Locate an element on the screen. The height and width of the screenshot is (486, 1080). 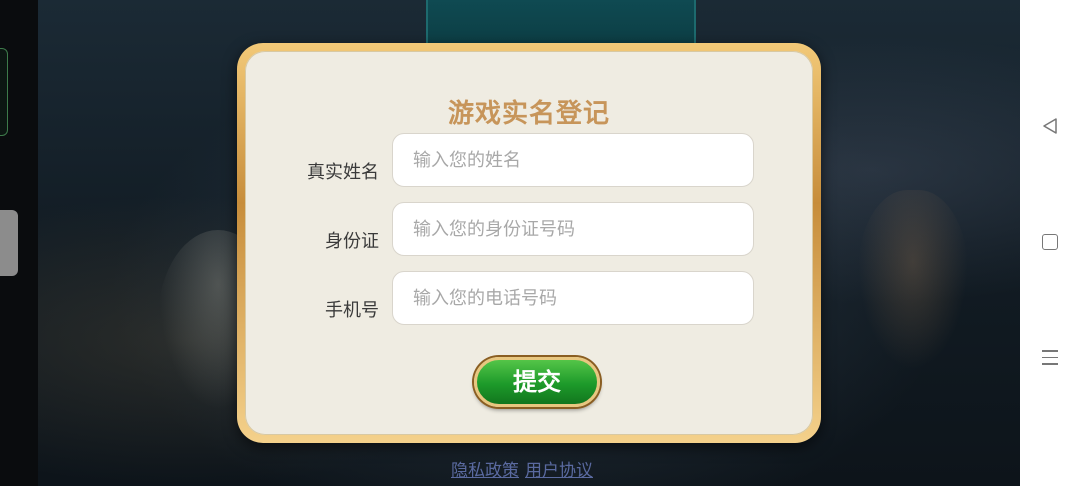
footer-links: 隐私政策 用户协议 is located at coordinates (525, 468).